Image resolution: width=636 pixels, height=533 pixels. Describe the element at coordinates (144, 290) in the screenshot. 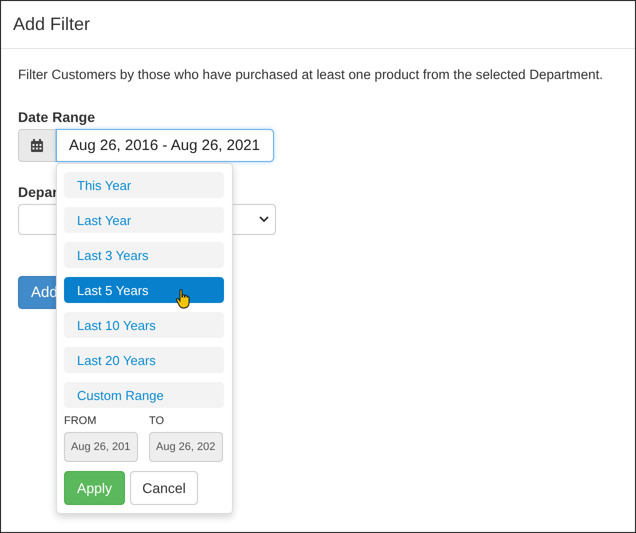

I see `range-option: Last 5 Years` at that location.